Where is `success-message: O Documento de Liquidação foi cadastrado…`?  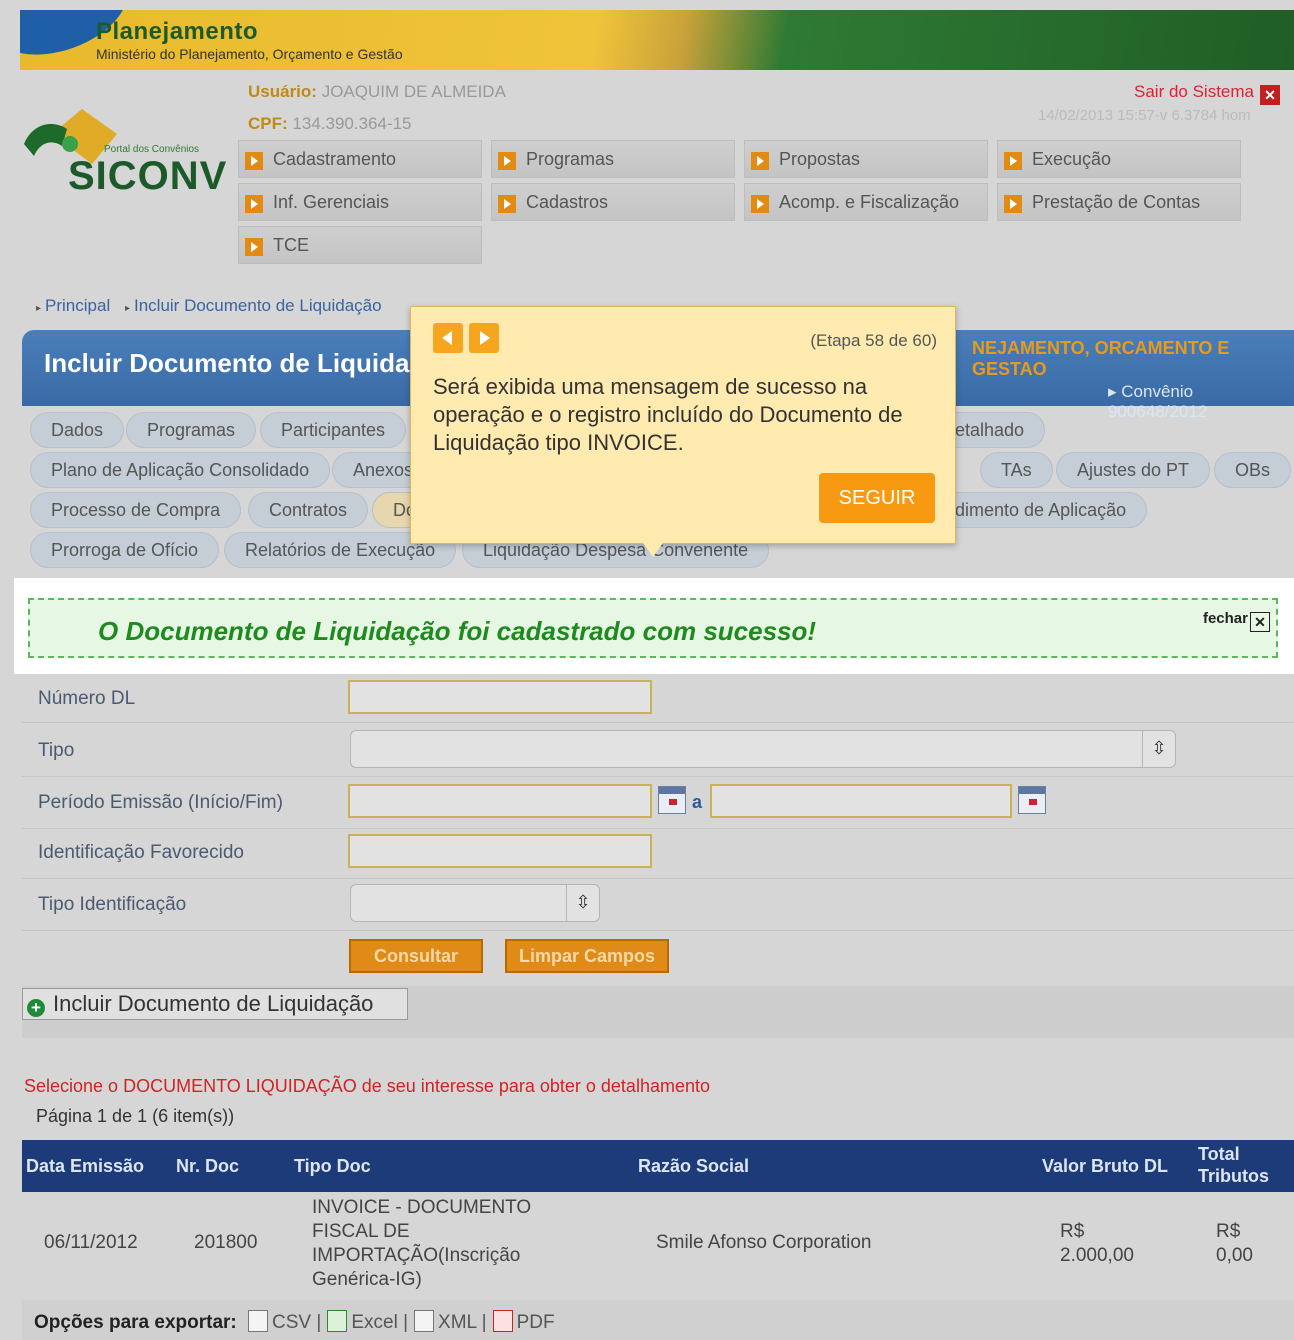
success-message: O Documento de Liquidação foi cadastrado… is located at coordinates (457, 631).